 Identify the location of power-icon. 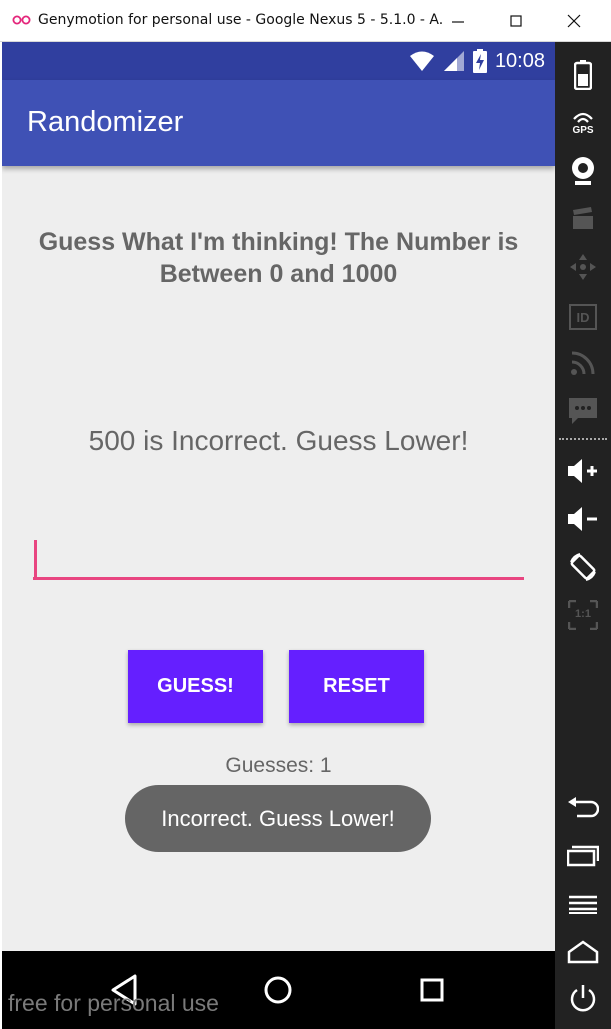
(583, 998).